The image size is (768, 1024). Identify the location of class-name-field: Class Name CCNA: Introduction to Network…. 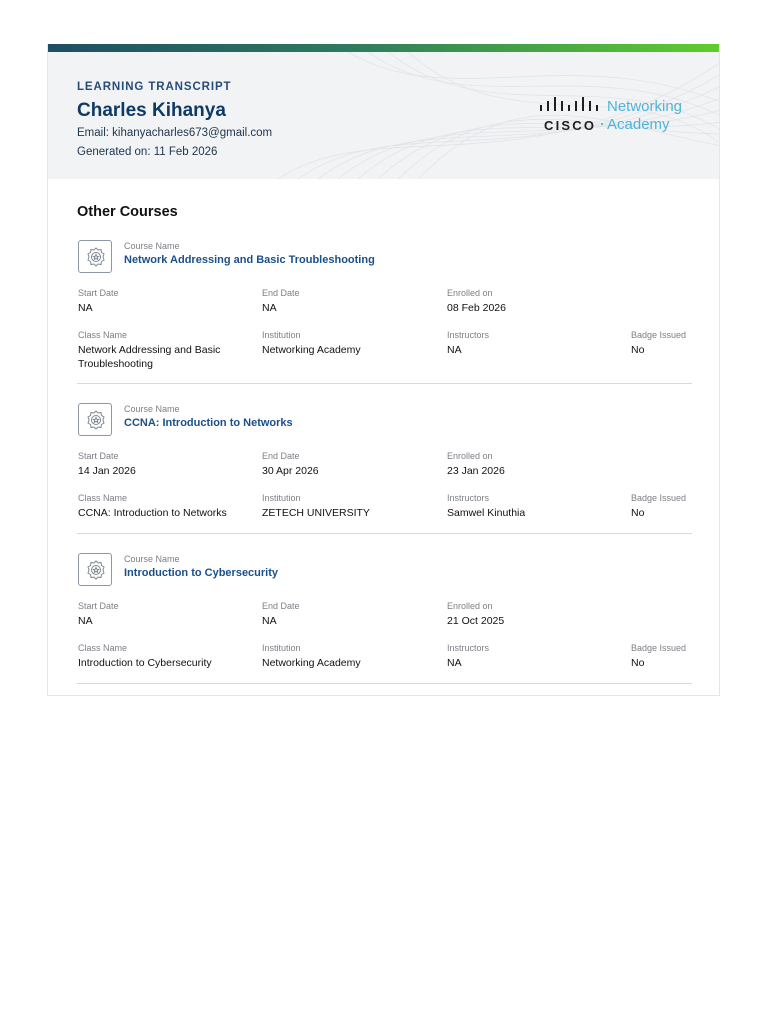
(165, 507).